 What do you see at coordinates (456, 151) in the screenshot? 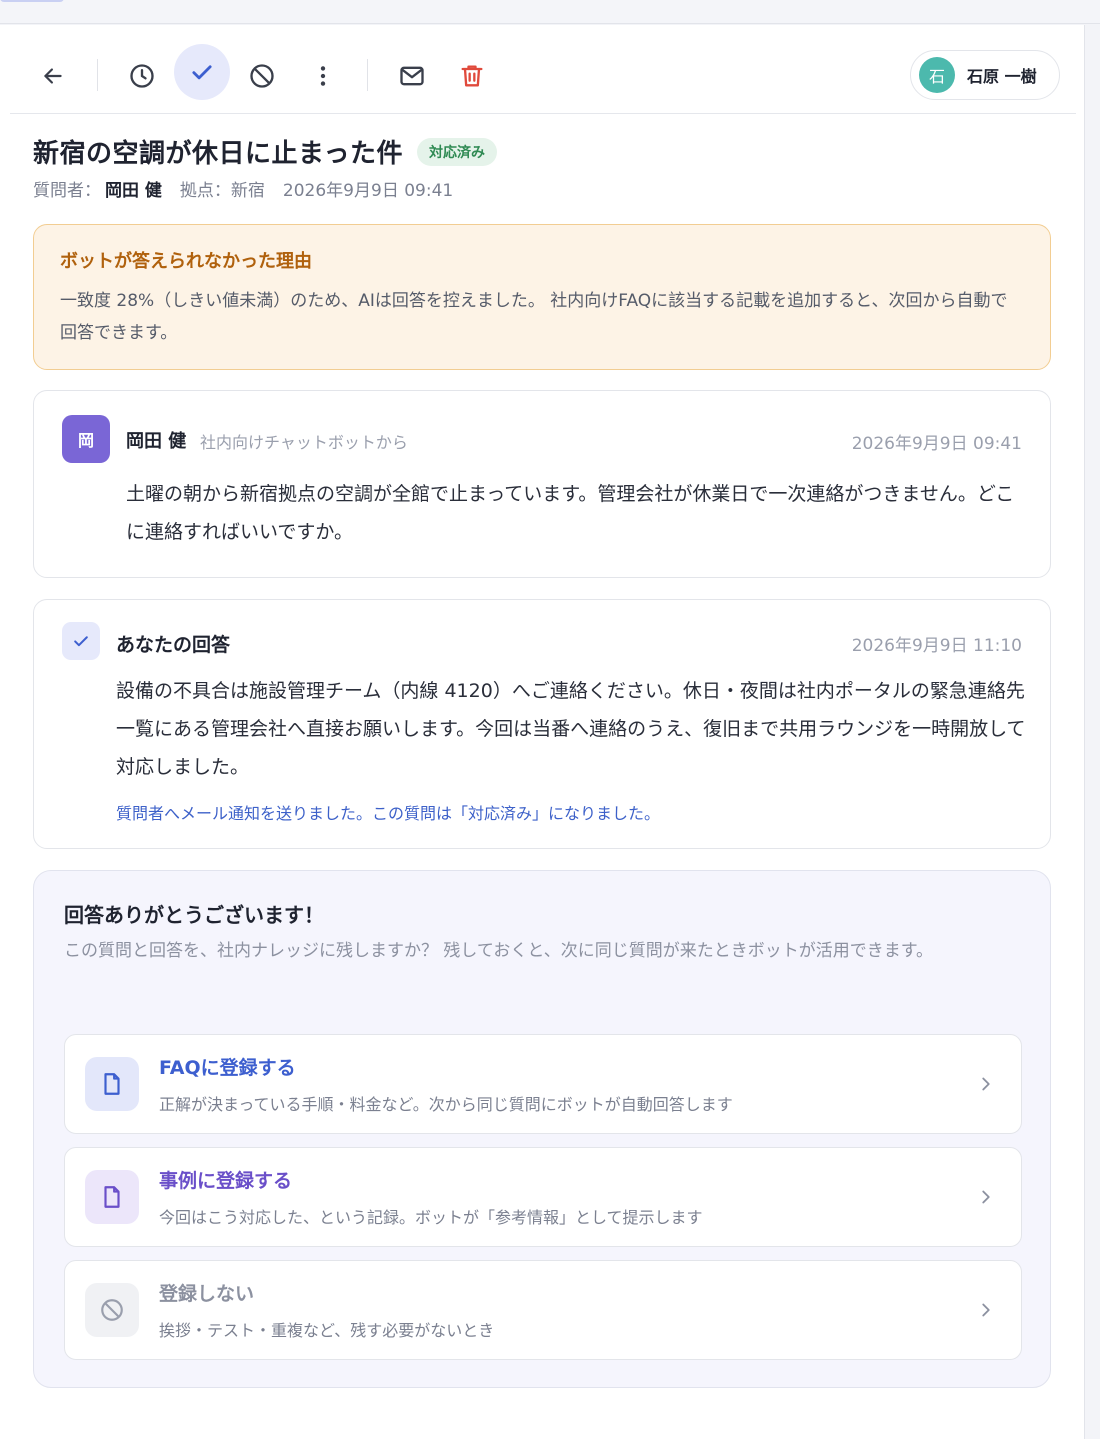
I see `status-badge: 対応済み` at bounding box center [456, 151].